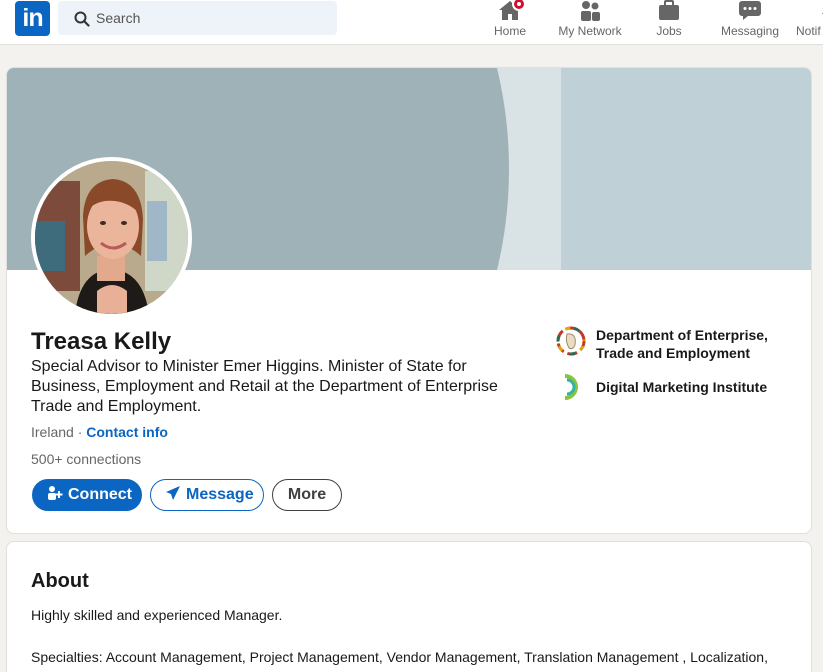 Image resolution: width=823 pixels, height=672 pixels. I want to click on message-button-label: Message, so click(220, 494).